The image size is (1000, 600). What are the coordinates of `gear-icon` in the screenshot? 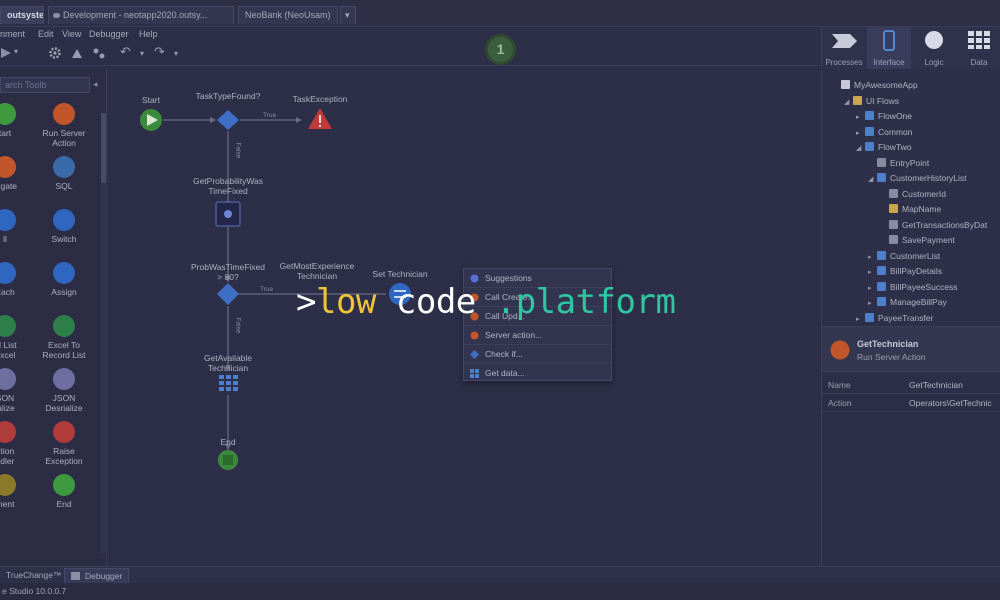 It's located at (55, 53).